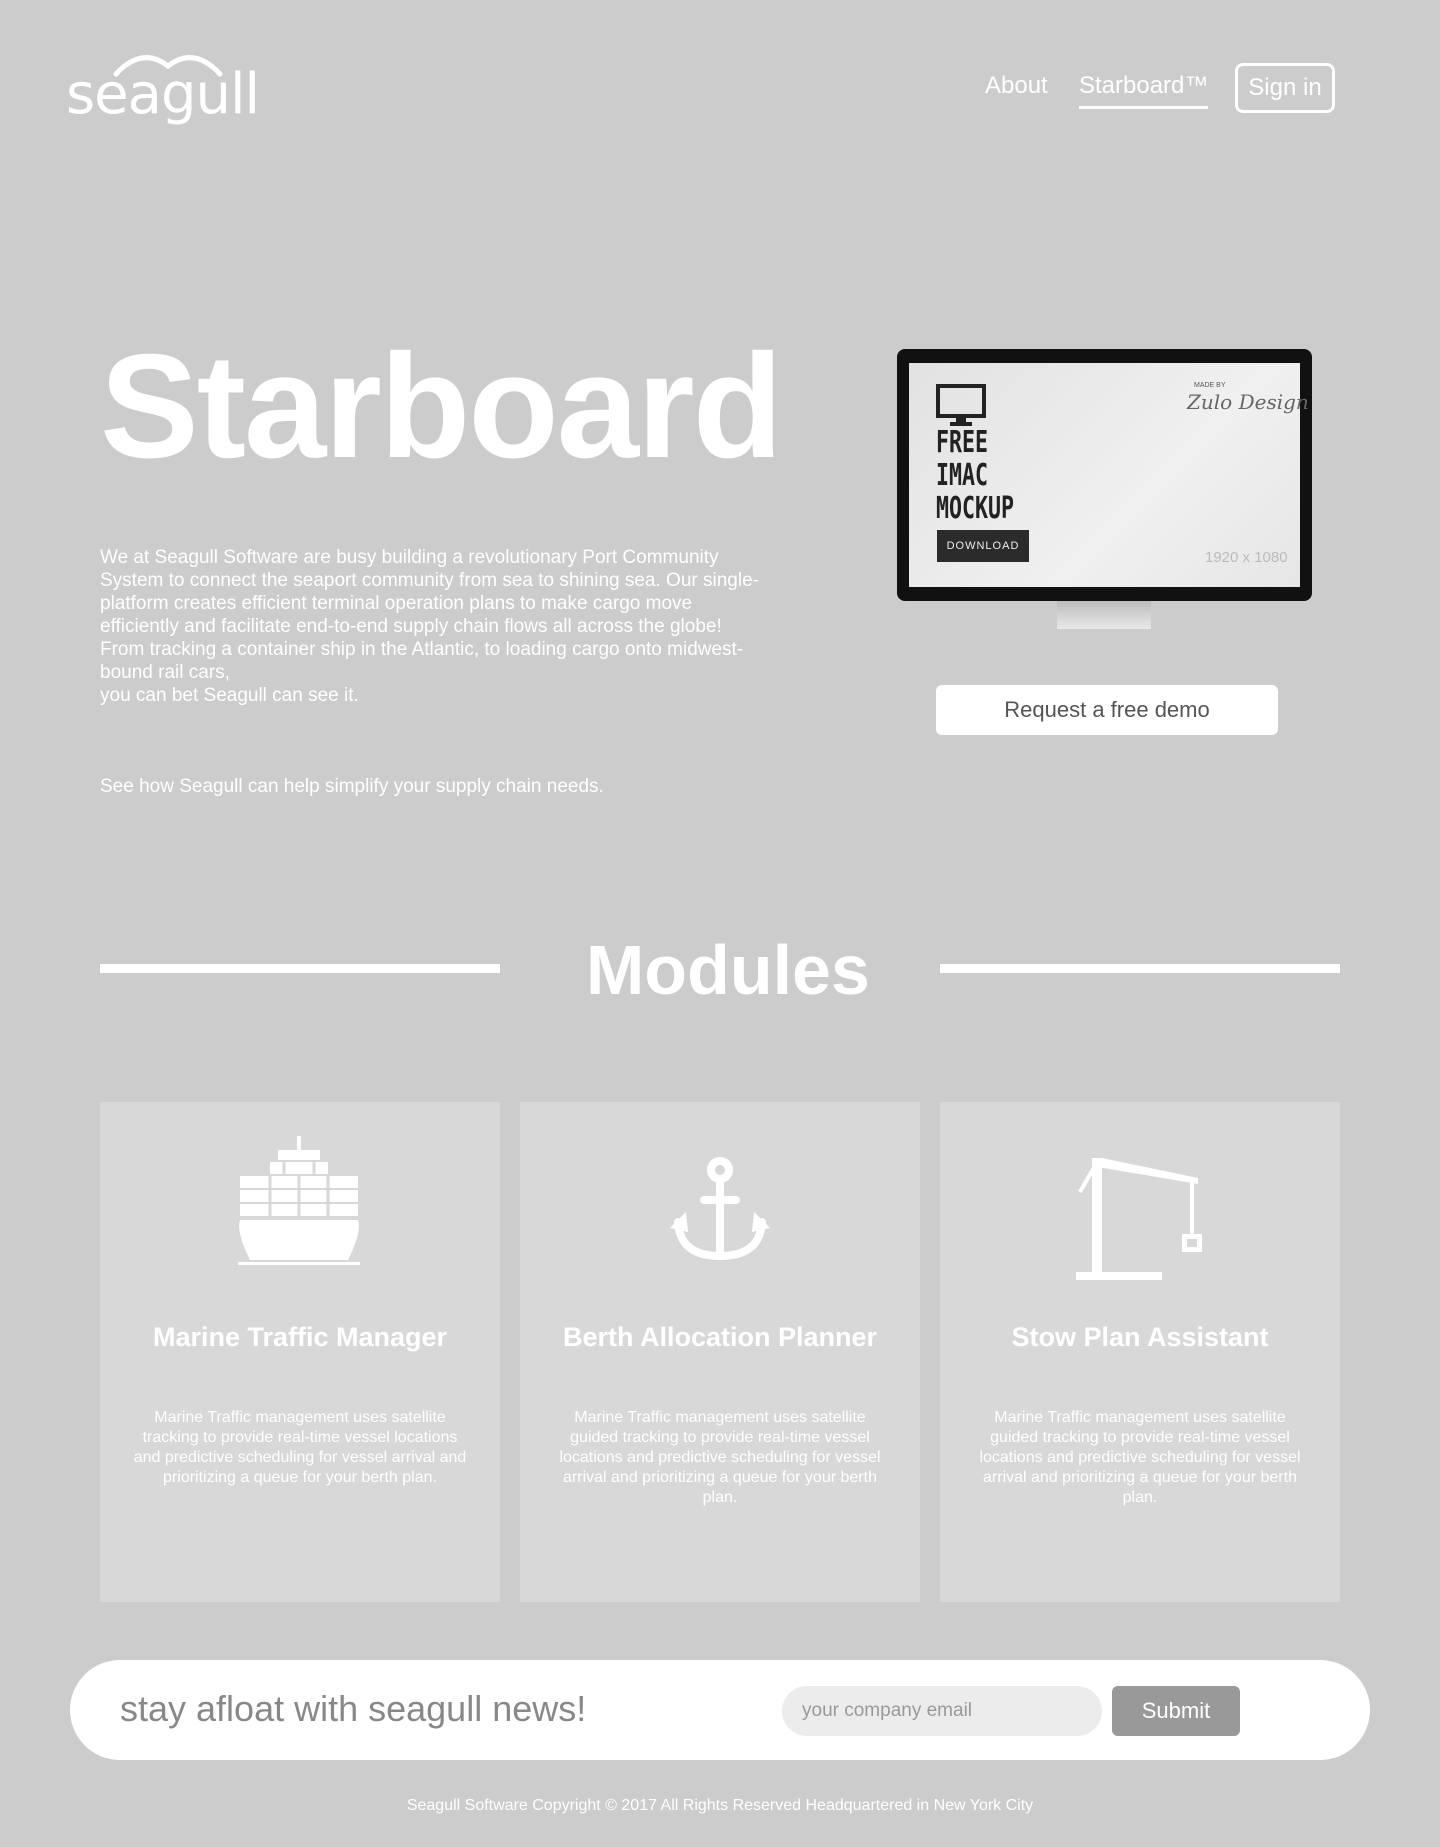  I want to click on mockup-made-by: MADE BY, so click(1210, 385).